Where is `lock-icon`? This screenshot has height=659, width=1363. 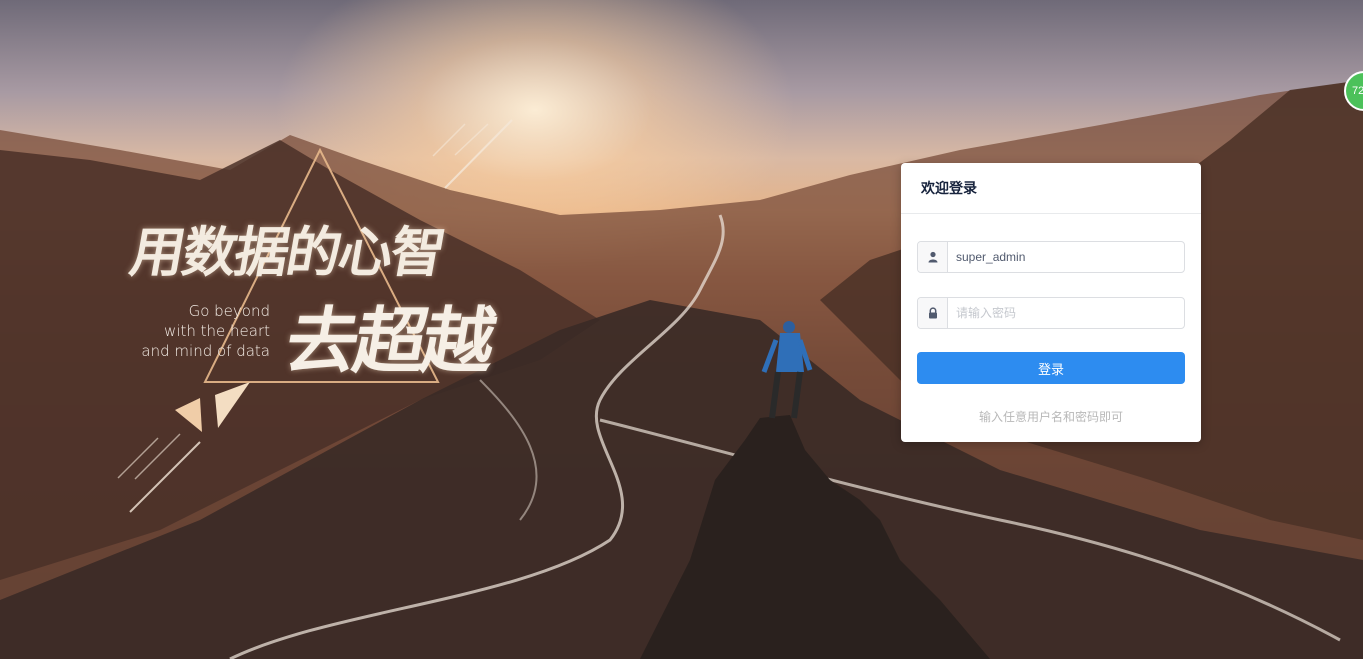 lock-icon is located at coordinates (933, 313).